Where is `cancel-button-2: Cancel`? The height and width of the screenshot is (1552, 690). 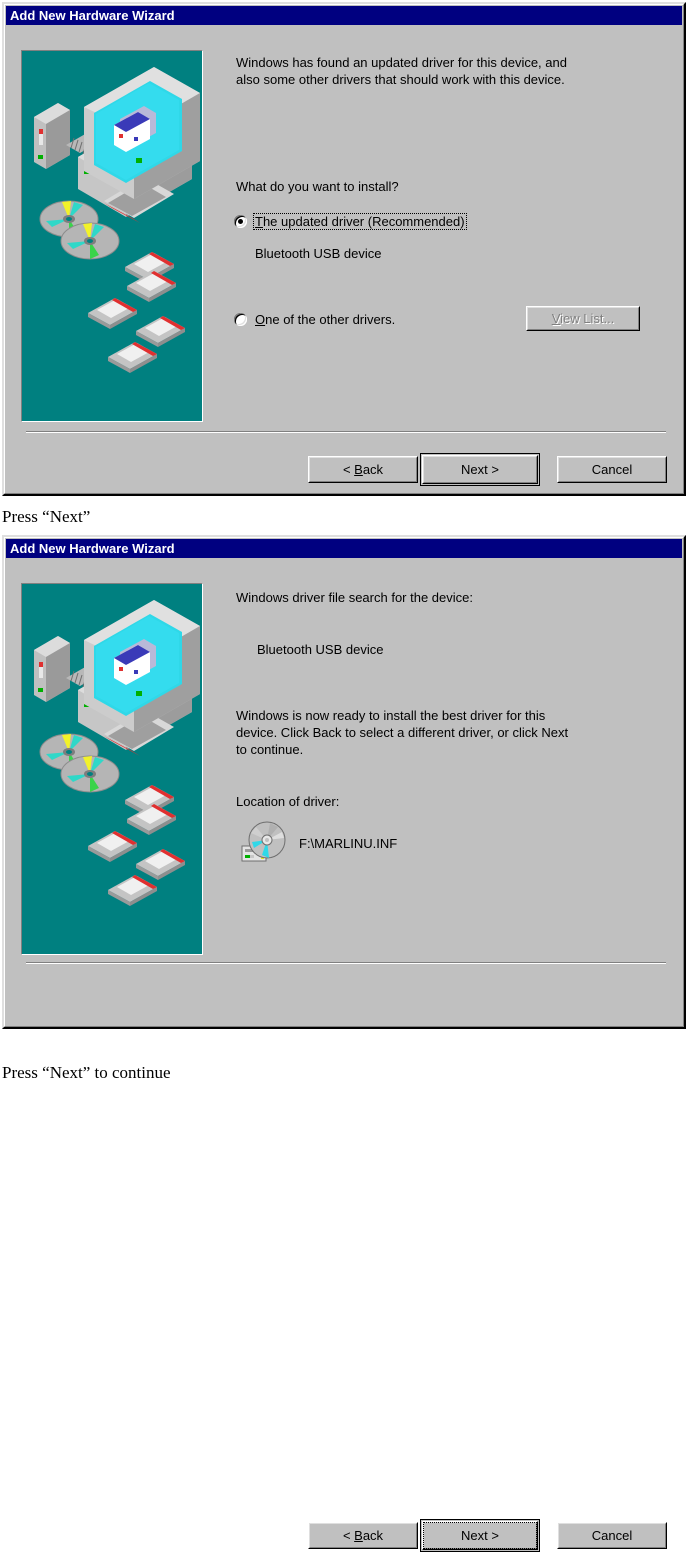
cancel-button-2: Cancel is located at coordinates (612, 1535).